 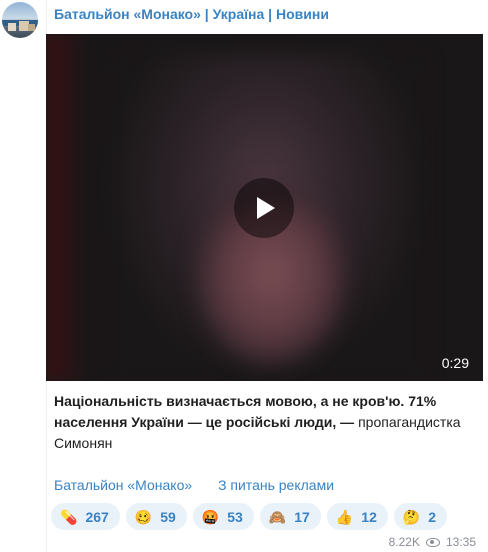 I want to click on channel-link: Батальйон «Монако», so click(x=123, y=485).